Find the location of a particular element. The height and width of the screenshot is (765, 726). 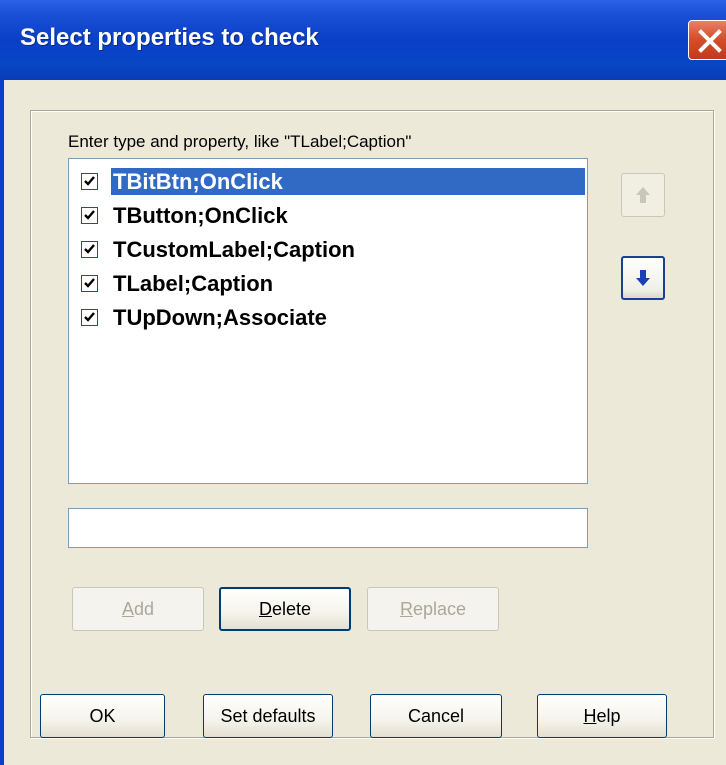

cancel-button: Cancel is located at coordinates (436, 716).